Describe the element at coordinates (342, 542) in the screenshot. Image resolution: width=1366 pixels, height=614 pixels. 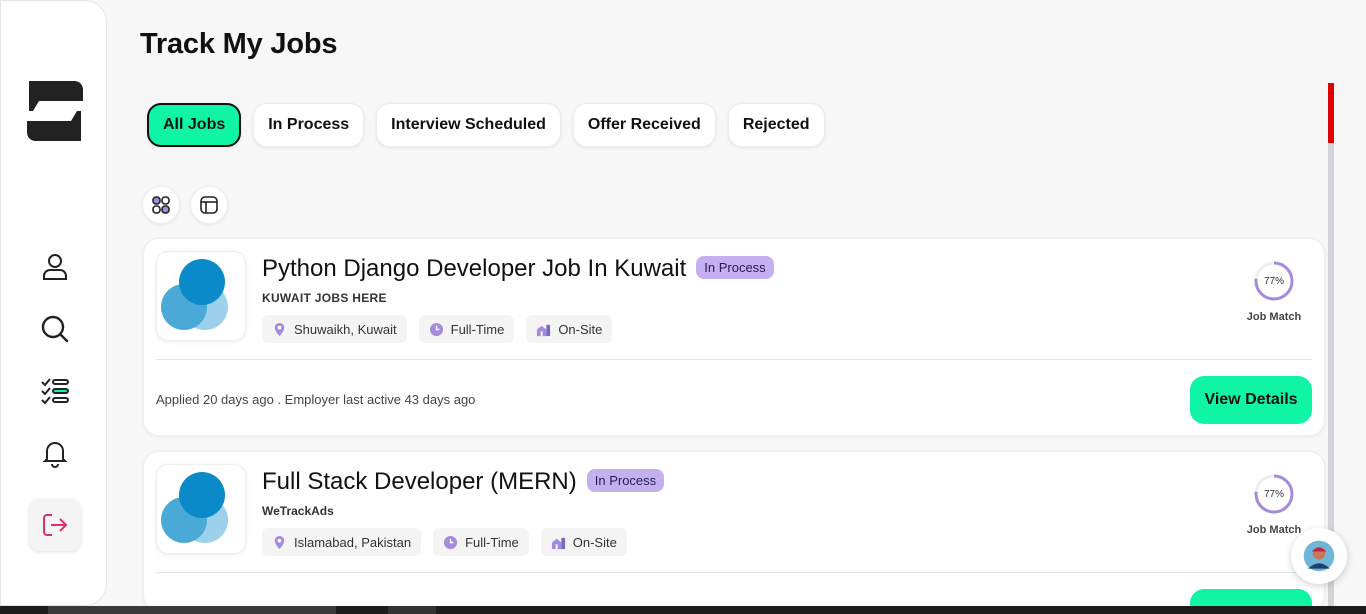
I see `location-chip: Islamabad, Pakistan` at that location.